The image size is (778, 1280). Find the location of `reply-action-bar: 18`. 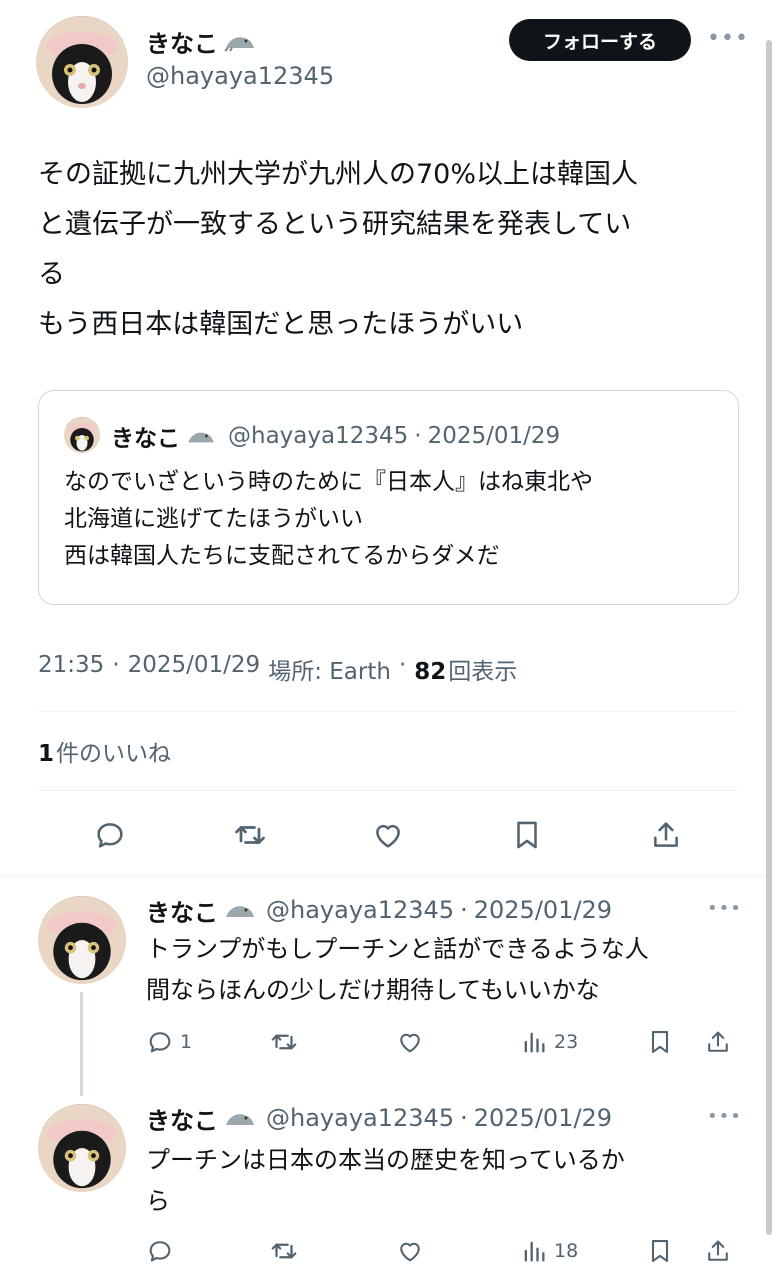

reply-action-bar: 18 is located at coordinates (446, 1251).